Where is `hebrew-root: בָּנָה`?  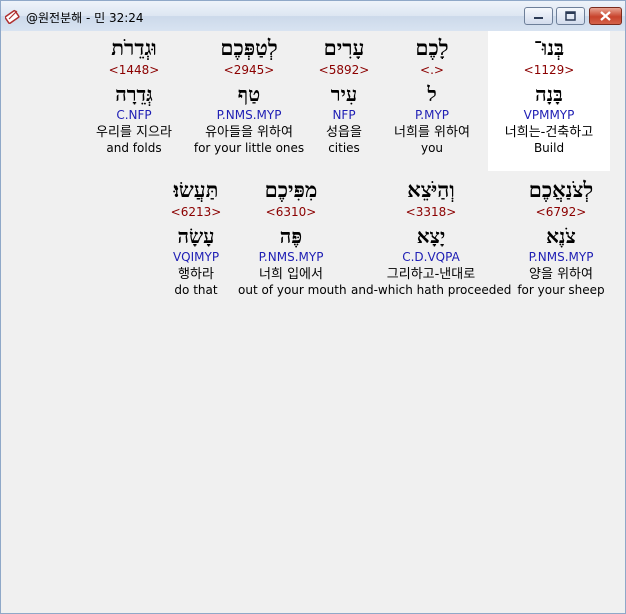 hebrew-root: בָּנָה is located at coordinates (549, 94).